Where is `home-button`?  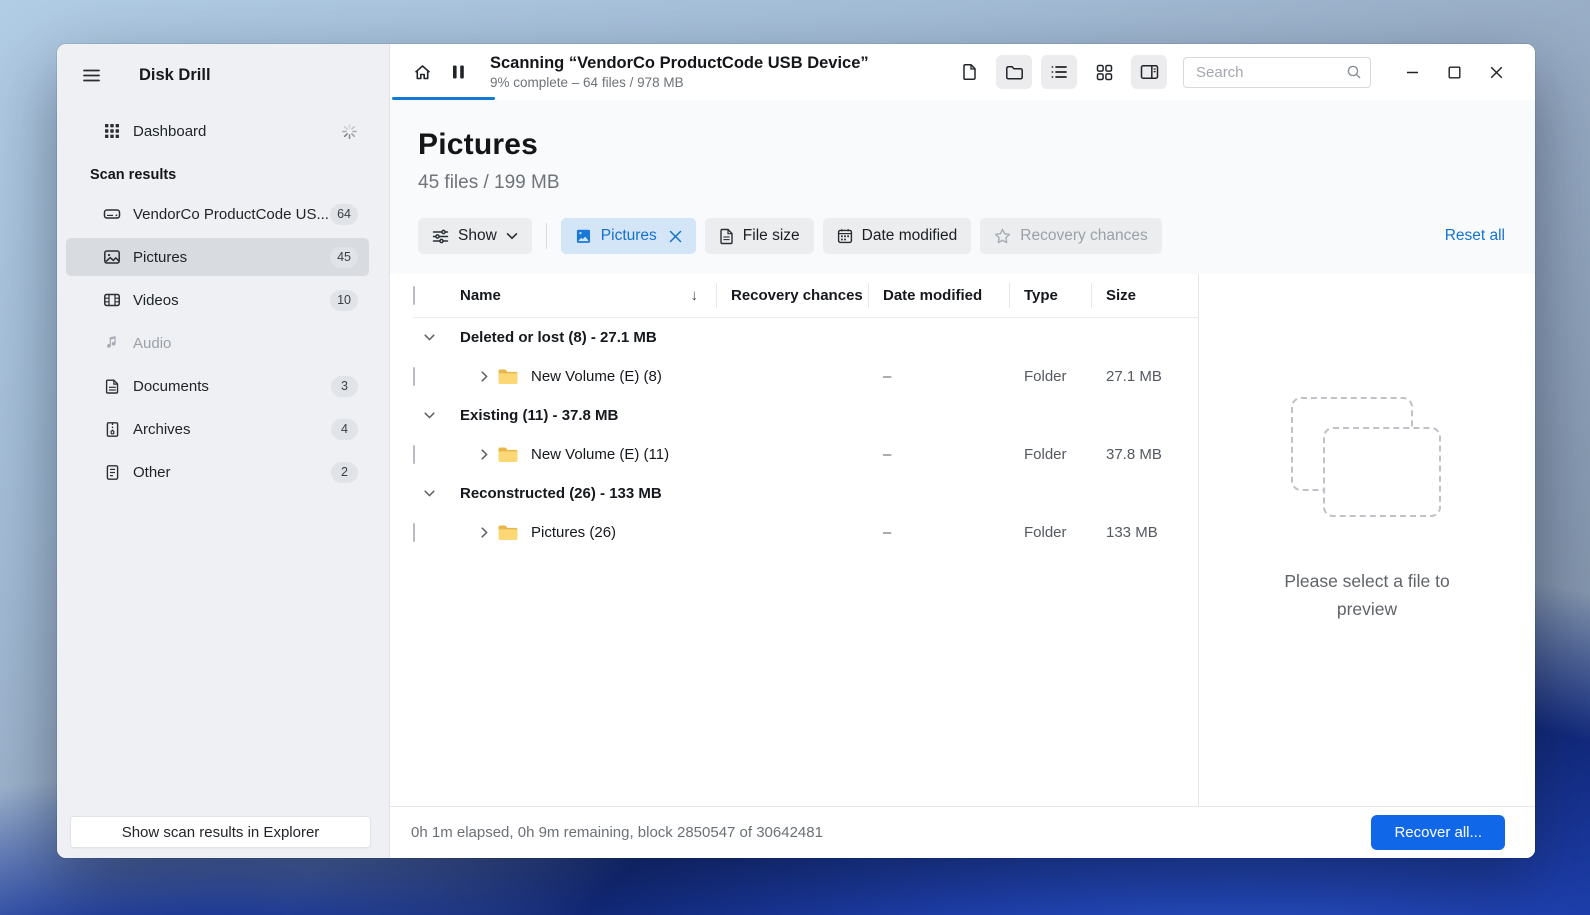
home-button is located at coordinates (422, 72).